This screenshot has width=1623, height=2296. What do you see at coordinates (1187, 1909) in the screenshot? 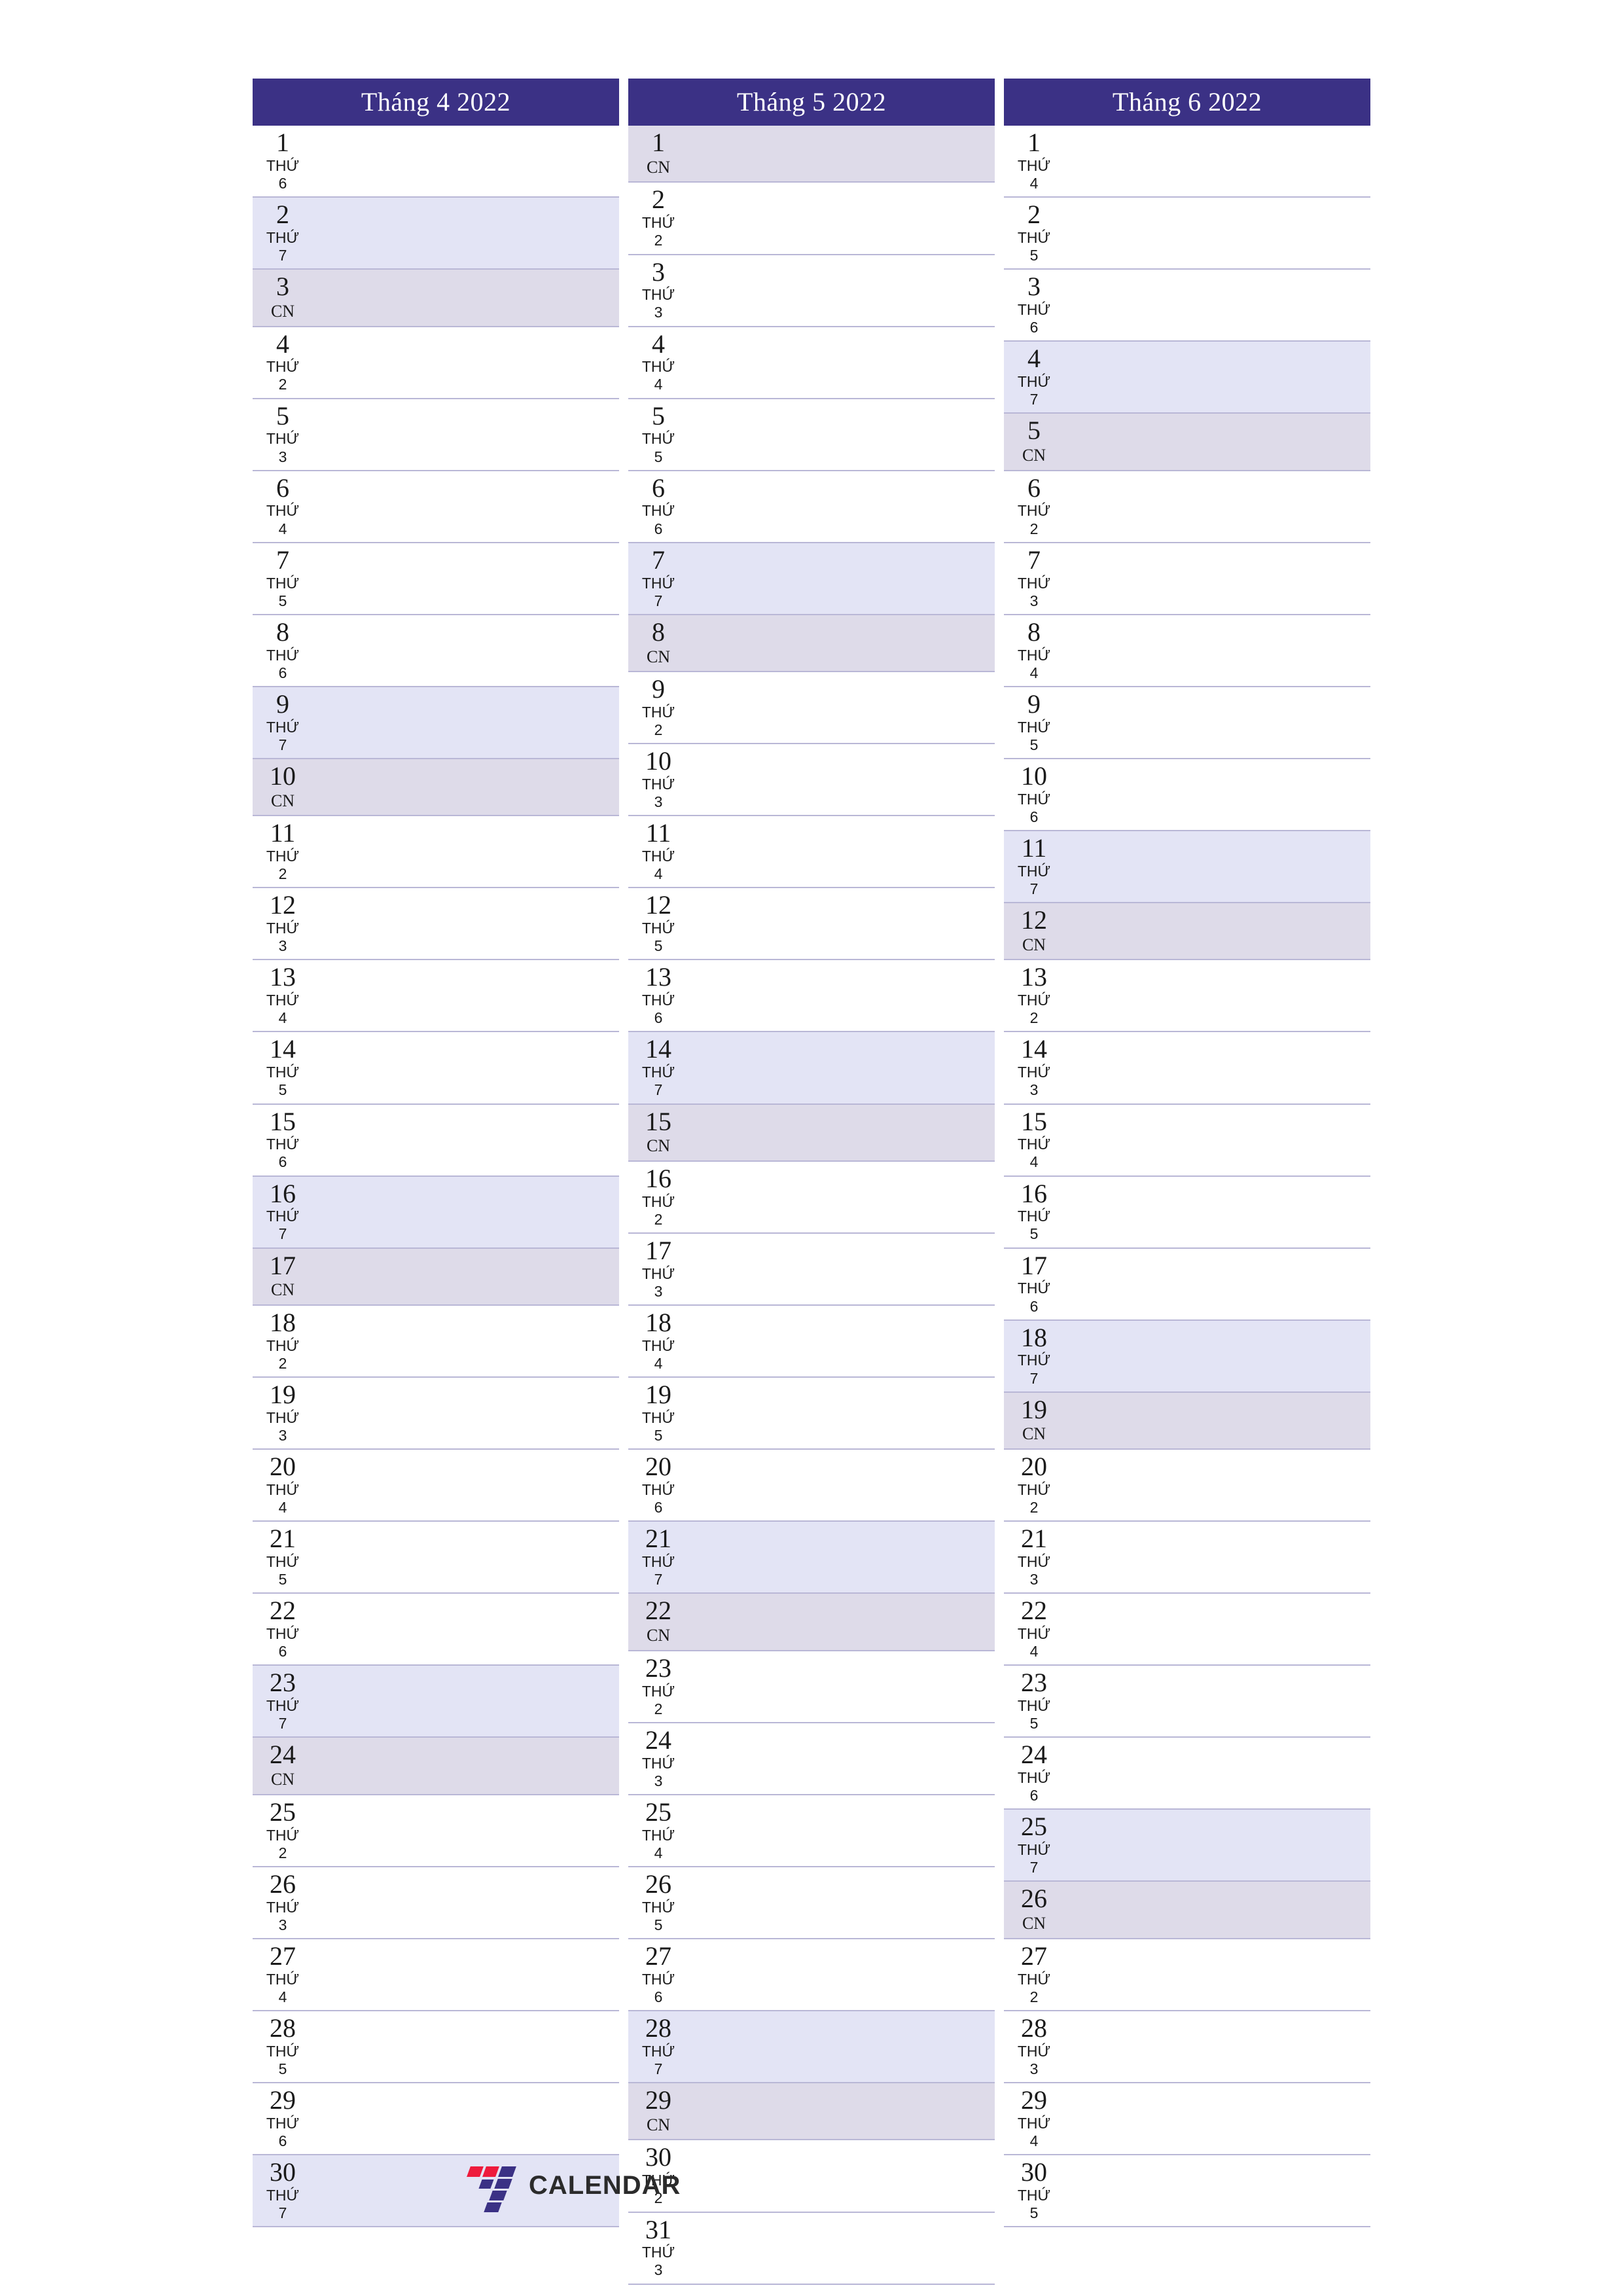
I see `day-row: 26 CN` at bounding box center [1187, 1909].